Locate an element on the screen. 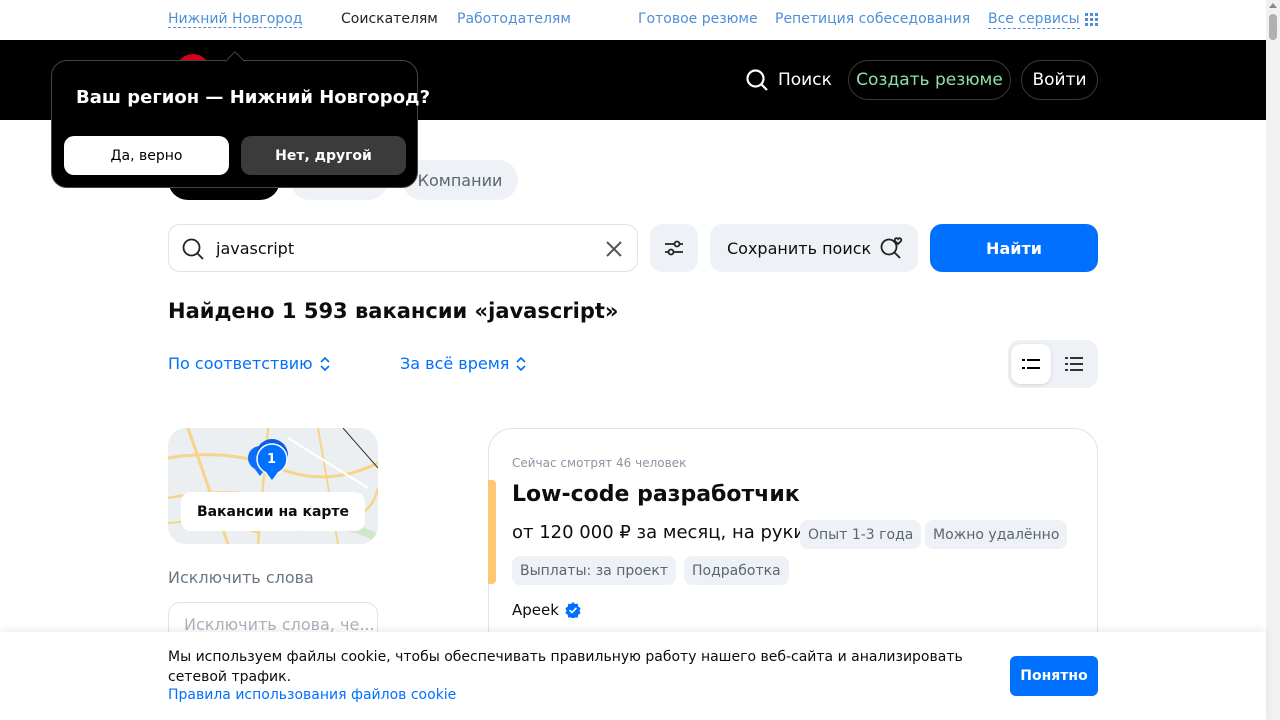 Image resolution: width=1280 pixels, height=720 pixels. find-button: Найти is located at coordinates (1014, 248).